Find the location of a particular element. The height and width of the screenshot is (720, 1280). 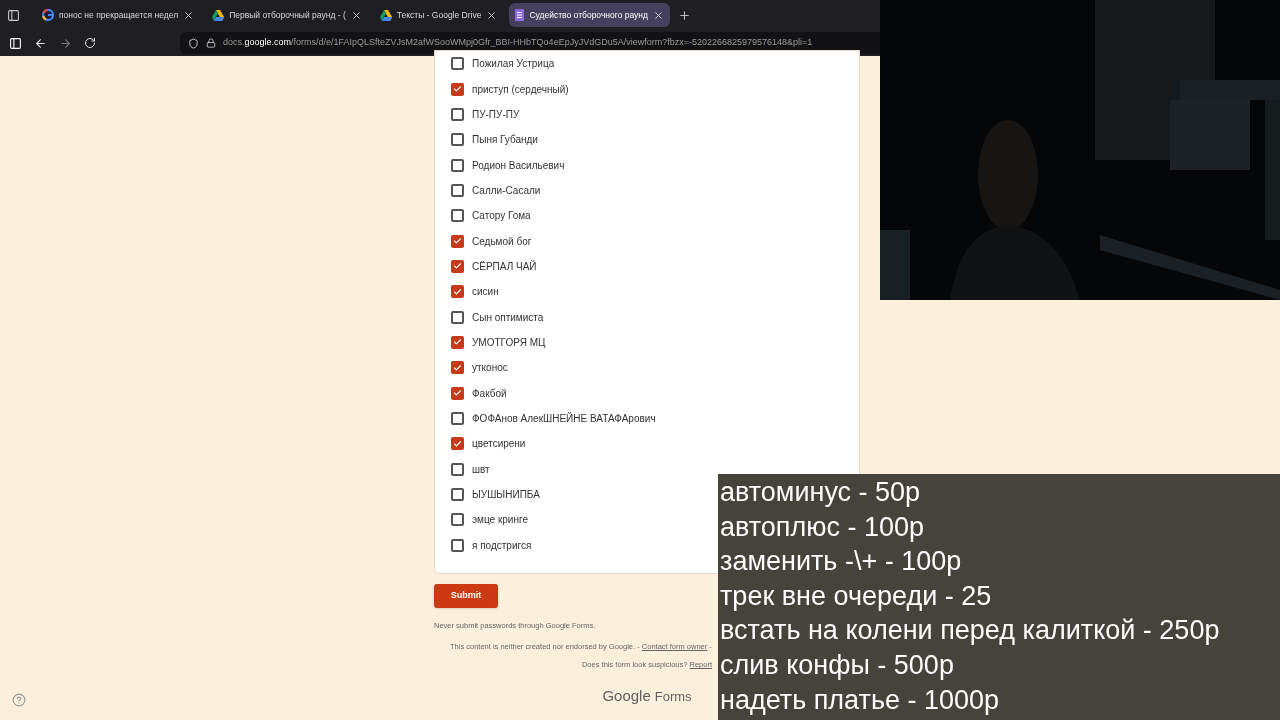

checkbox-option: СЁРПАЛ ЧАЙ is located at coordinates (494, 266).